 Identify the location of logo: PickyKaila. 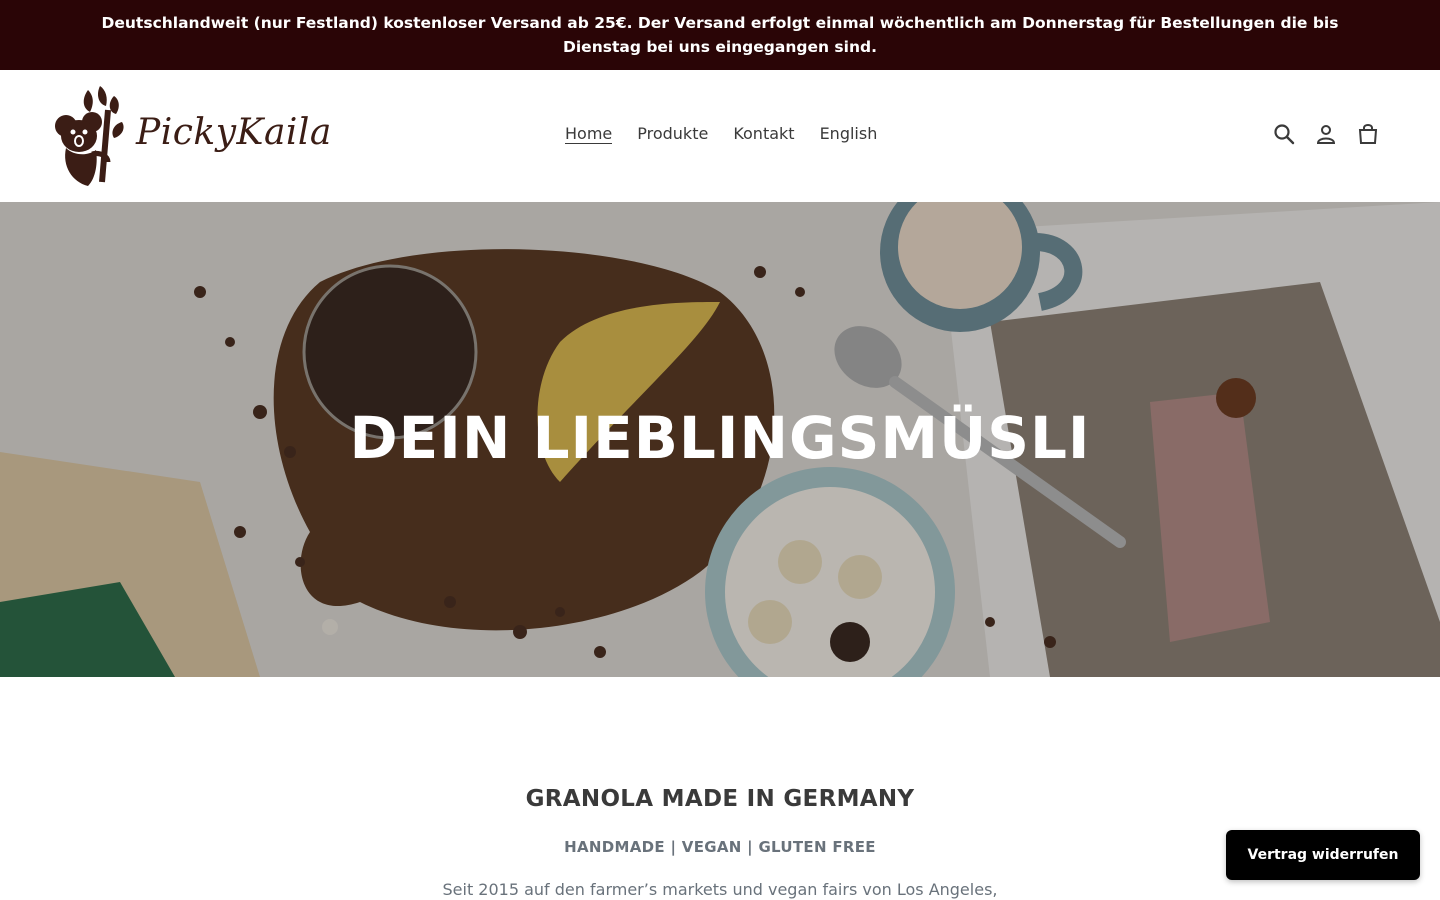
(191, 136).